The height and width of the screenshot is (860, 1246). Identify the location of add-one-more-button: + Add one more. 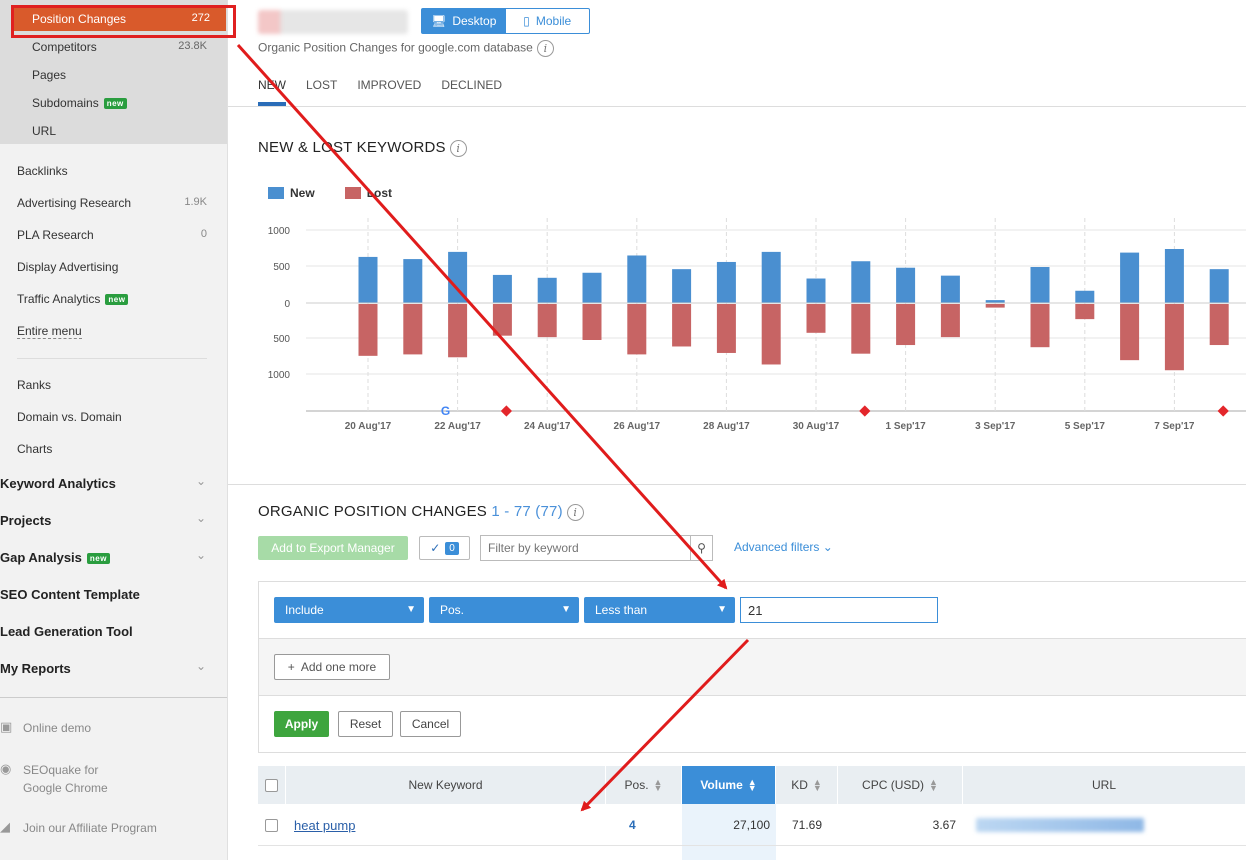
(332, 667).